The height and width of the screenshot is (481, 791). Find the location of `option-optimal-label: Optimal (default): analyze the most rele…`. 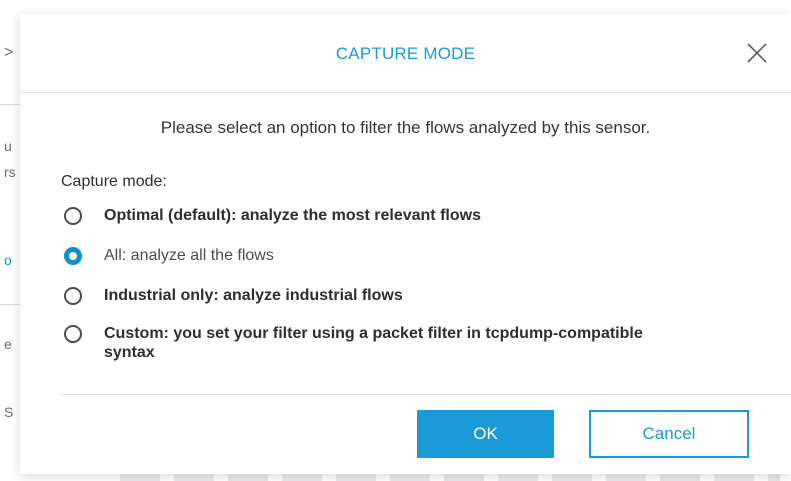

option-optimal-label: Optimal (default): analyze the most rele… is located at coordinates (292, 215).